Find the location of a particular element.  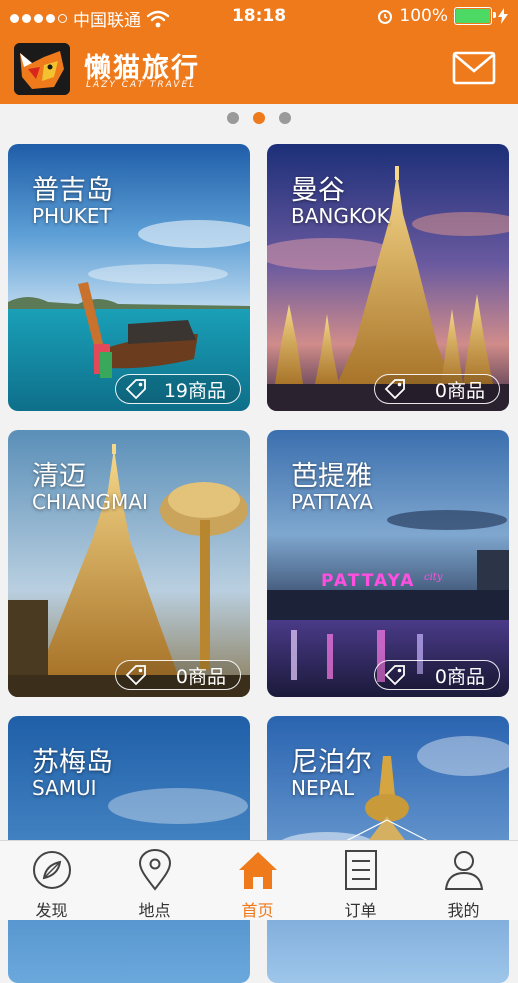

mail-icon is located at coordinates (474, 68).